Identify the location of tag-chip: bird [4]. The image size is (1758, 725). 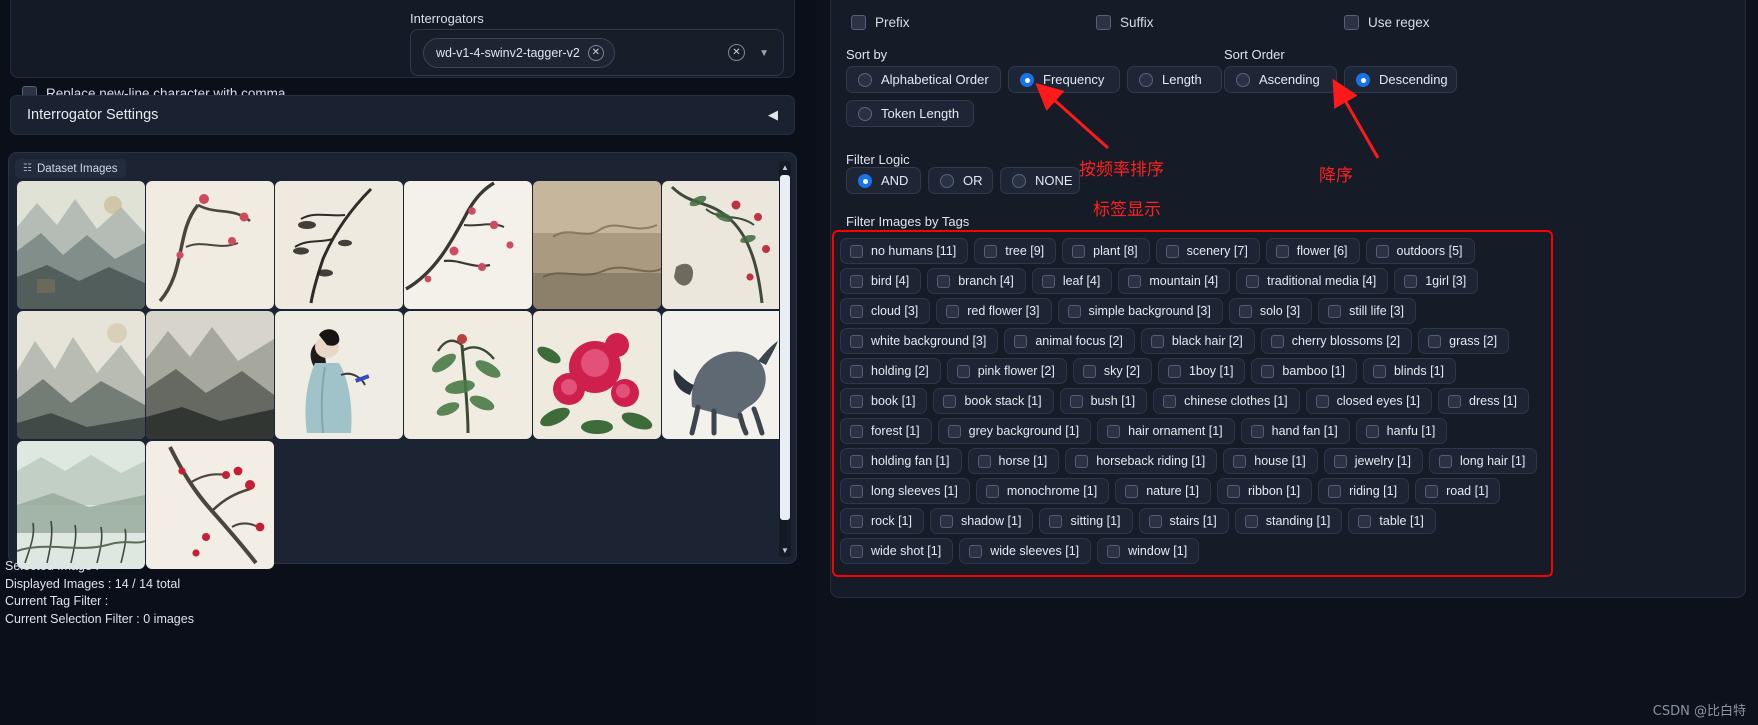
(881, 281).